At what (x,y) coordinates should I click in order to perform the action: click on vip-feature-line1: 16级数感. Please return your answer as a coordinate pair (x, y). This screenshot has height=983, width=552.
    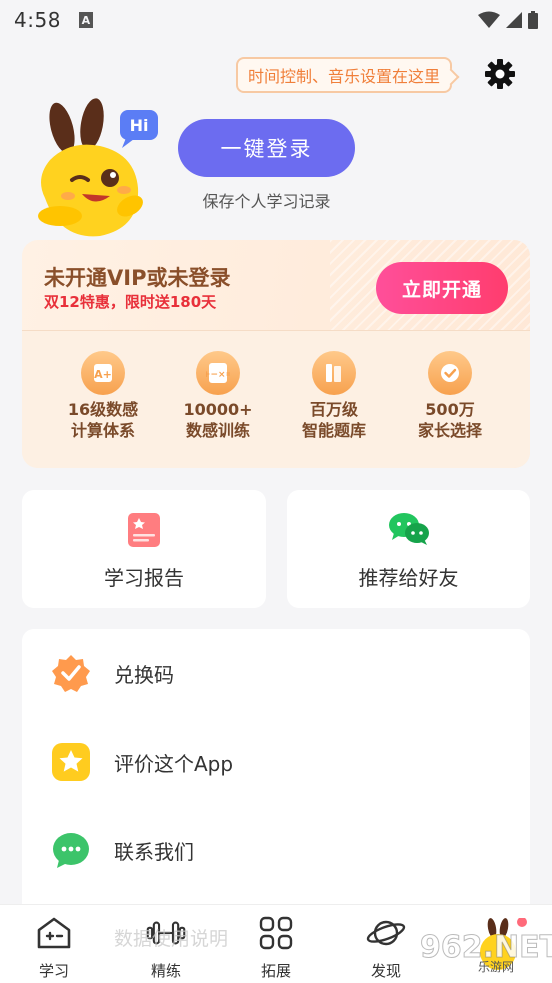
    Looking at the image, I should click on (103, 409).